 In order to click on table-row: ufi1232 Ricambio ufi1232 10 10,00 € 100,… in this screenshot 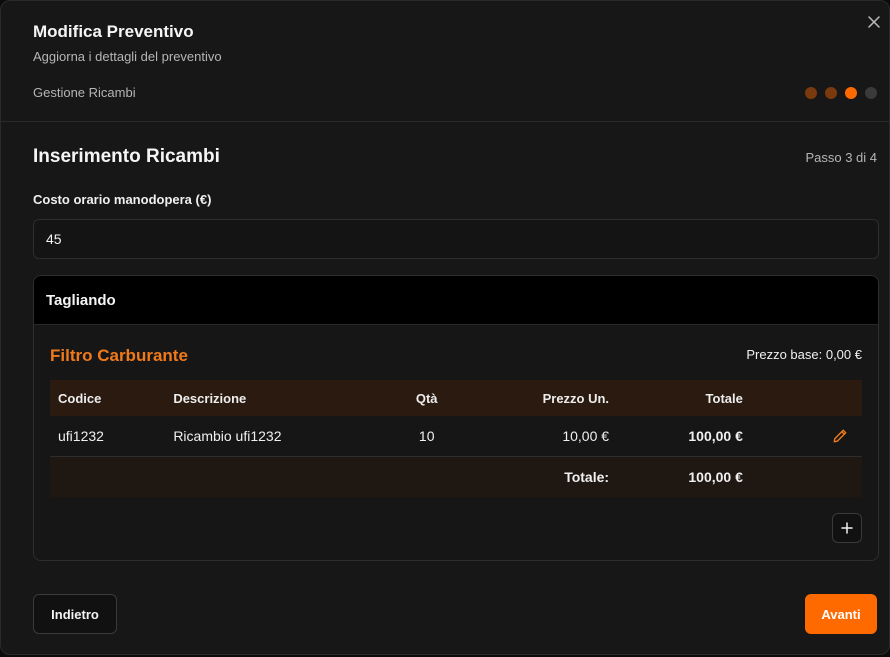, I will do `click(456, 436)`.